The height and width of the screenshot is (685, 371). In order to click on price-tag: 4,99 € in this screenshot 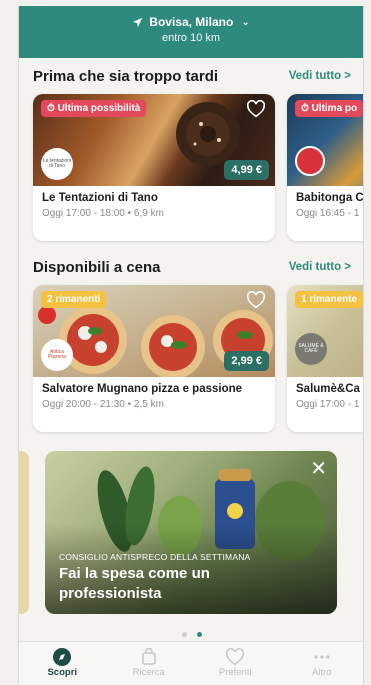, I will do `click(246, 170)`.